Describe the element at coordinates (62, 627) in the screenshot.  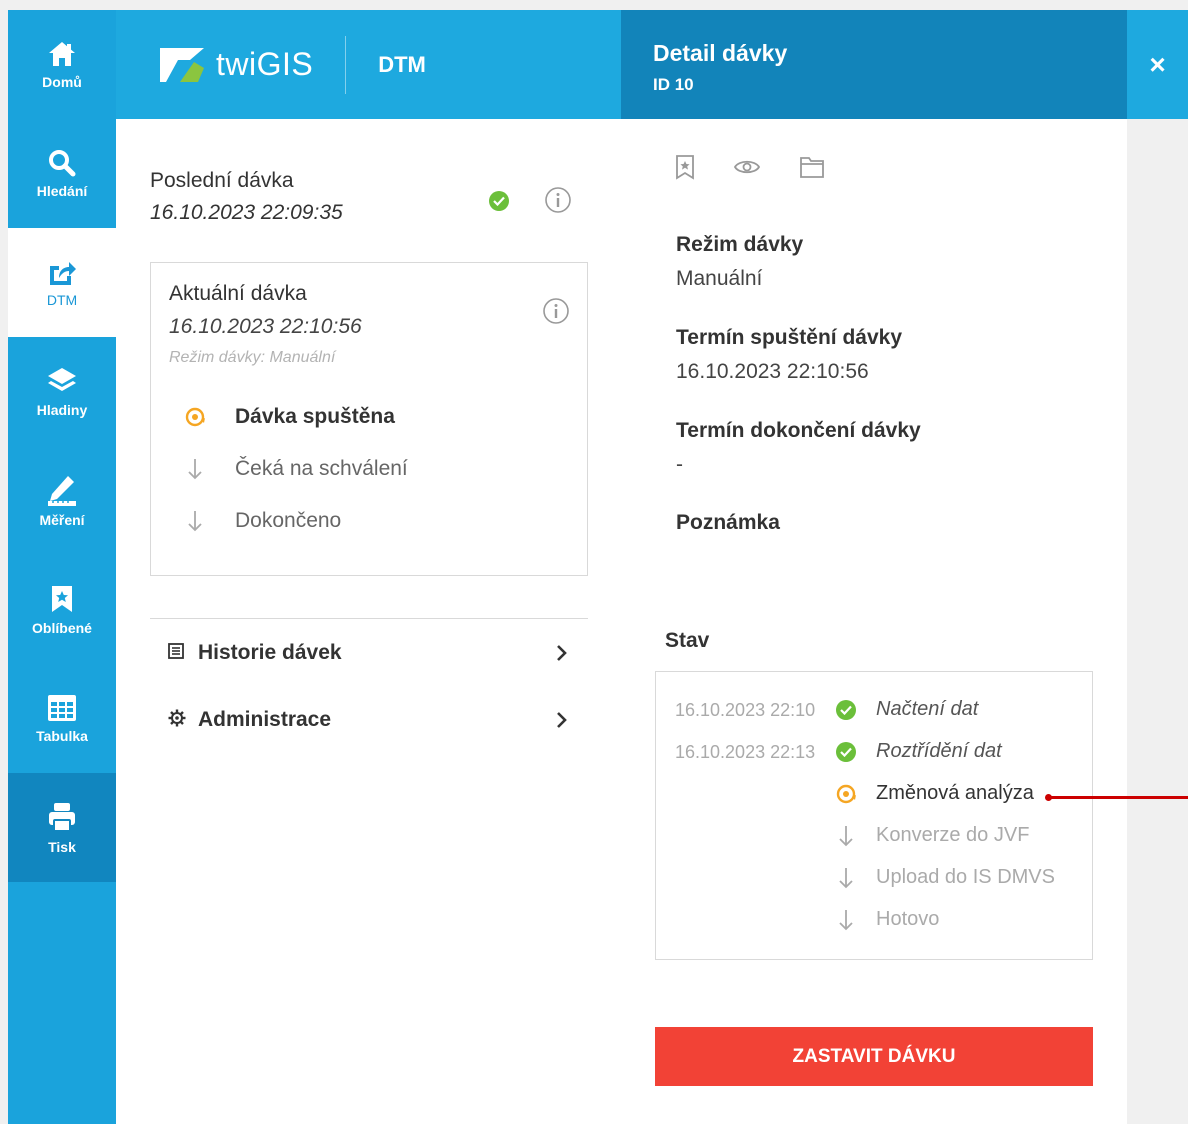
I see `nav-label-favorites: Oblíbené` at that location.